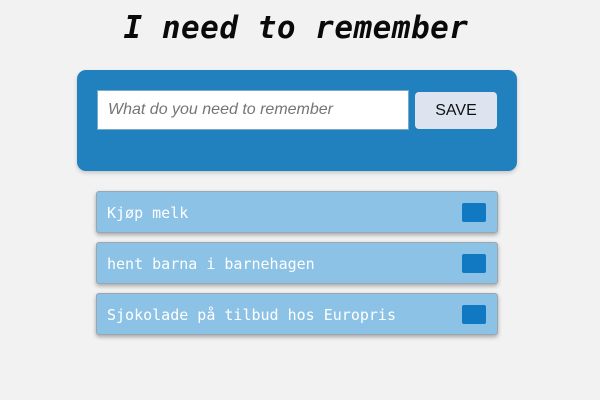 This screenshot has width=600, height=400. I want to click on list-item: hent barna i barnehagen, so click(297, 263).